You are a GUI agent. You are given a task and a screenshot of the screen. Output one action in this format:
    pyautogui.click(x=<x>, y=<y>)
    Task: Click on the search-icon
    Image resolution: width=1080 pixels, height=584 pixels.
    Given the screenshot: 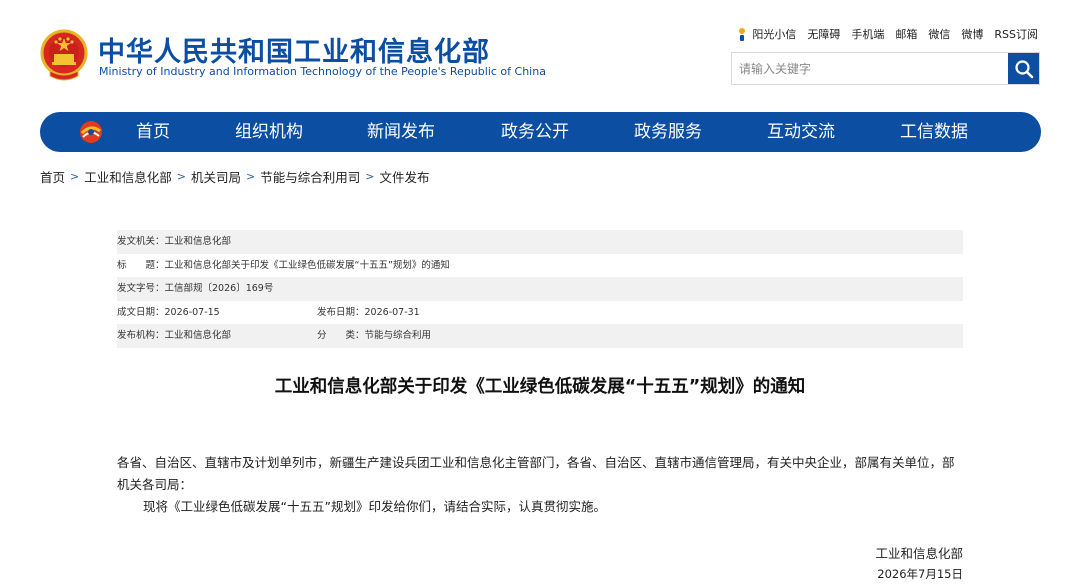 What is the action you would take?
    pyautogui.click(x=1023, y=68)
    